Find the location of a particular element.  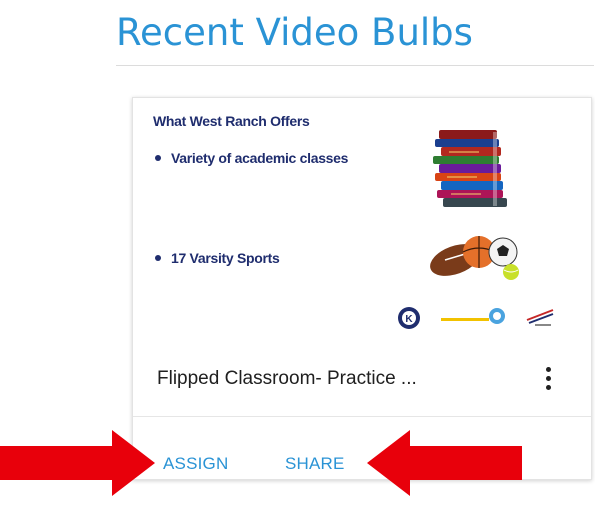

slide-bullet: 17 Varsity Sports is located at coordinates (217, 258).